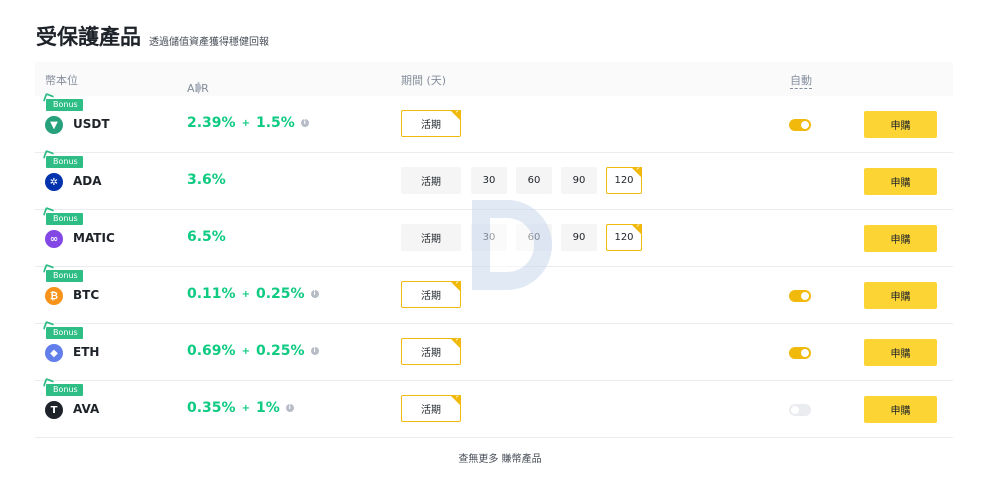 Image resolution: width=1000 pixels, height=500 pixels. I want to click on coin-name: ETH, so click(86, 352).